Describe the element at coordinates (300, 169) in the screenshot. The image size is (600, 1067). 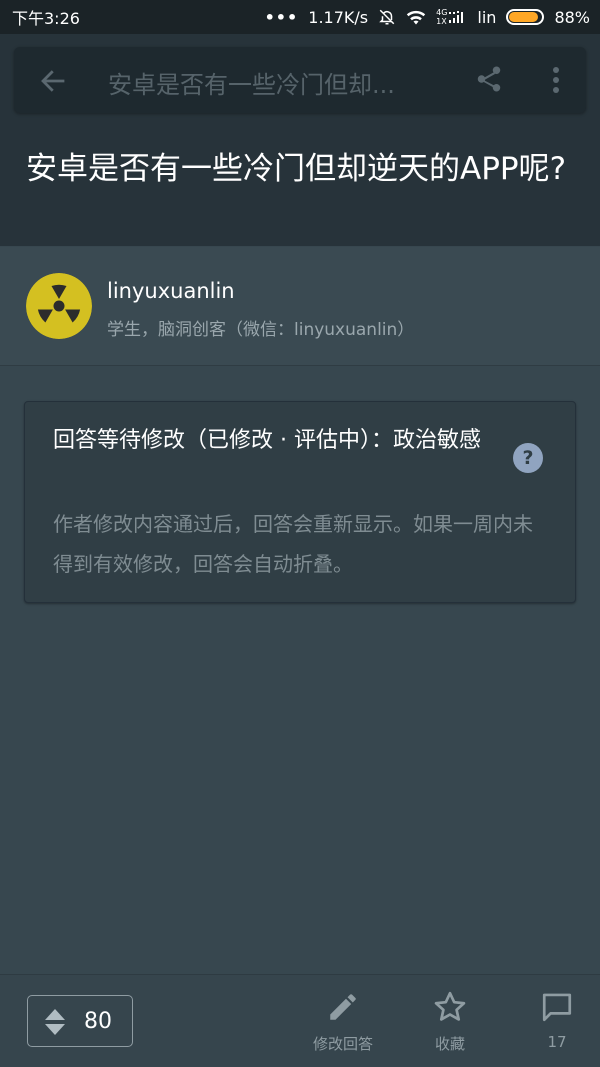
I see `question-title: 安卓是否有一些冷门但却逆天的APP呢?` at that location.